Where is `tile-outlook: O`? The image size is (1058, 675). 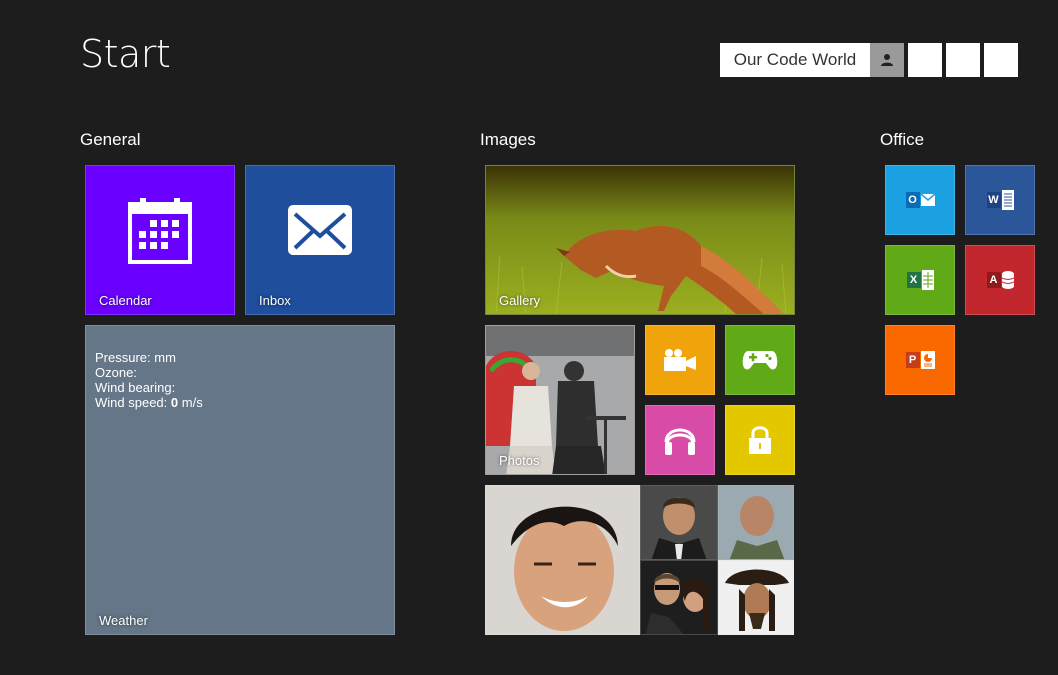 tile-outlook: O is located at coordinates (920, 200).